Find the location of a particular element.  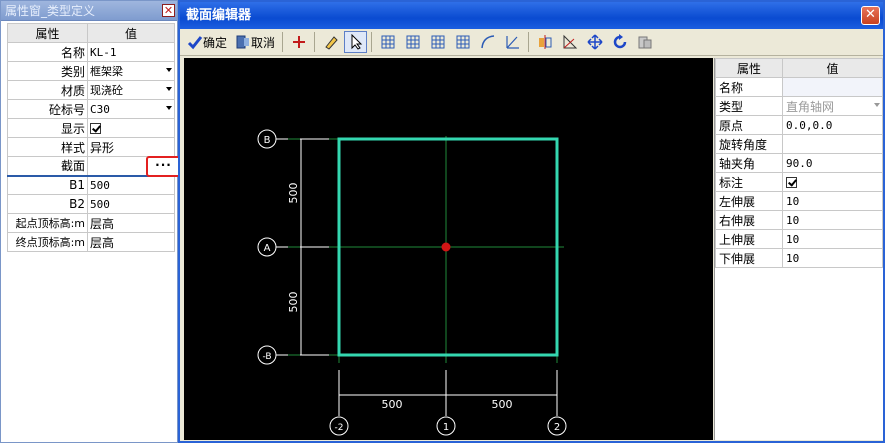

property-value-grade: C30 is located at coordinates (131, 109).